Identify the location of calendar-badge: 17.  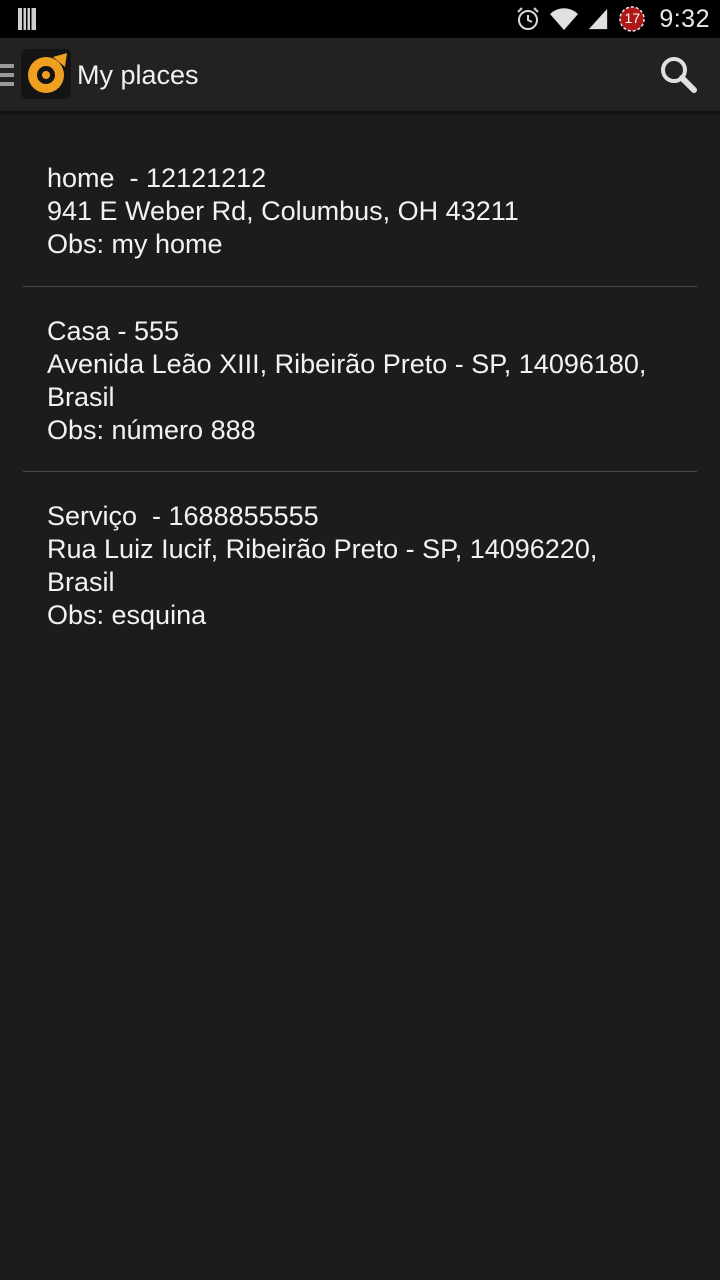
(632, 18).